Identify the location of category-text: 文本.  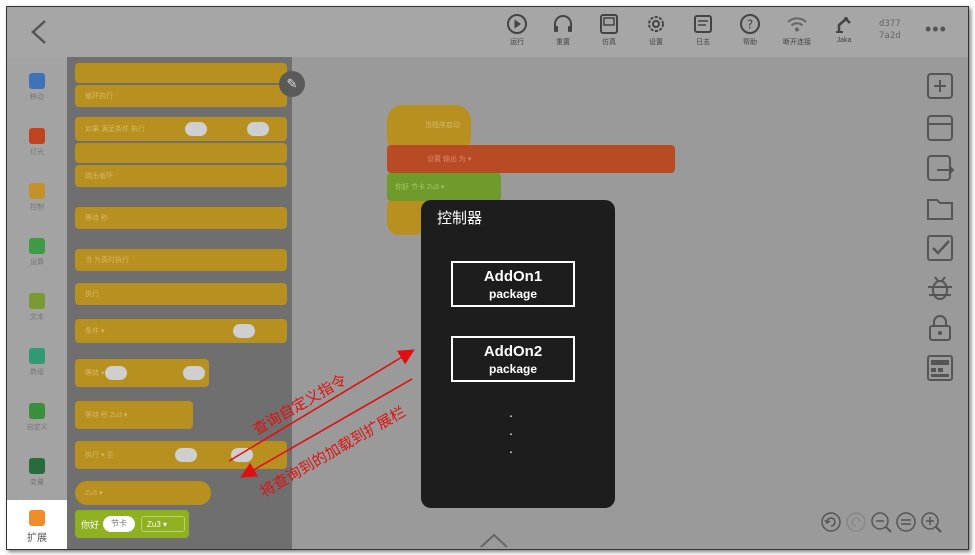
(37, 307).